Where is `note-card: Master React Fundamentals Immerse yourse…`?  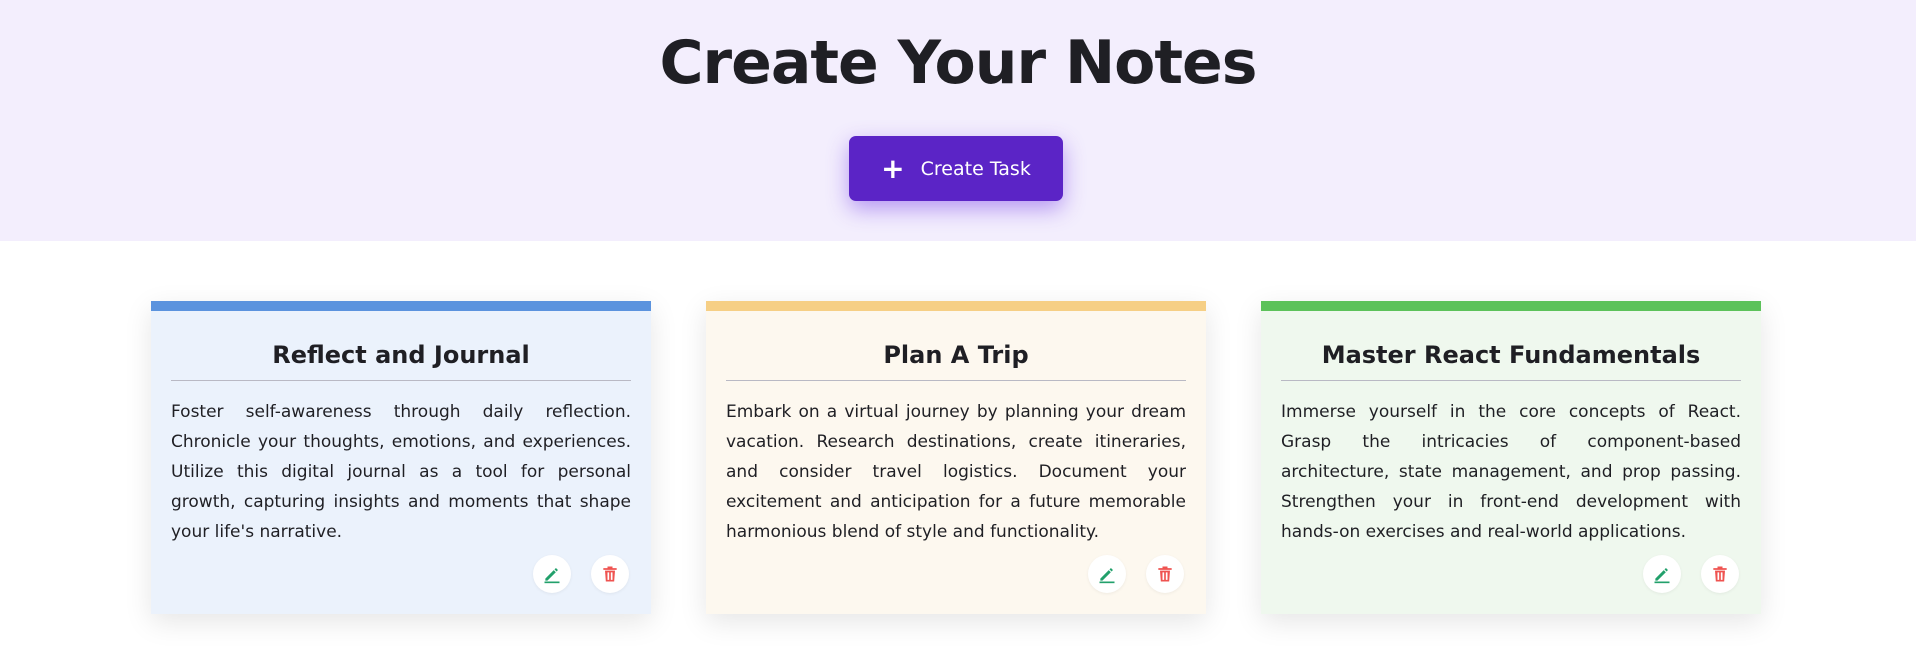 note-card: Master React Fundamentals Immerse yourse… is located at coordinates (1511, 457).